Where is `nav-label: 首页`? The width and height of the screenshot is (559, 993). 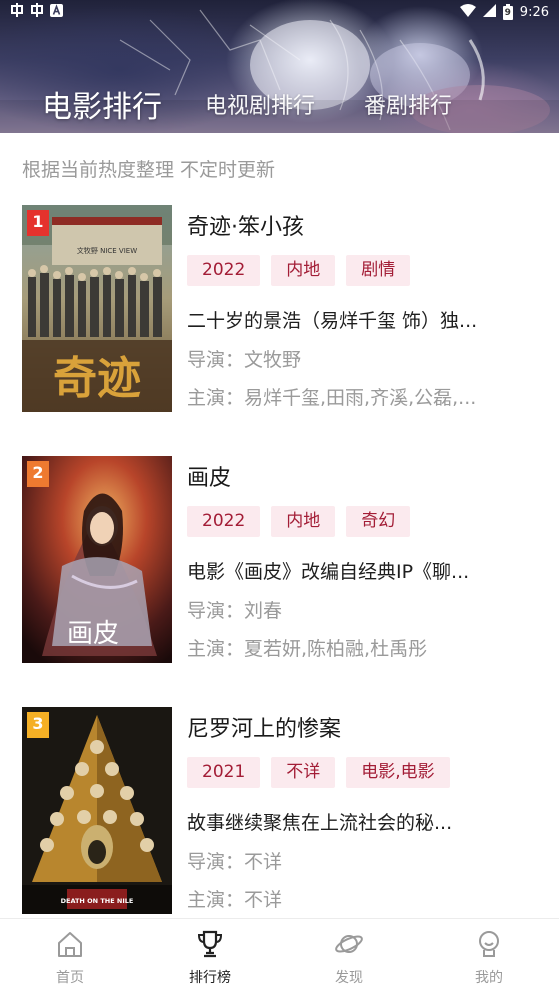
nav-label: 首页 is located at coordinates (70, 978).